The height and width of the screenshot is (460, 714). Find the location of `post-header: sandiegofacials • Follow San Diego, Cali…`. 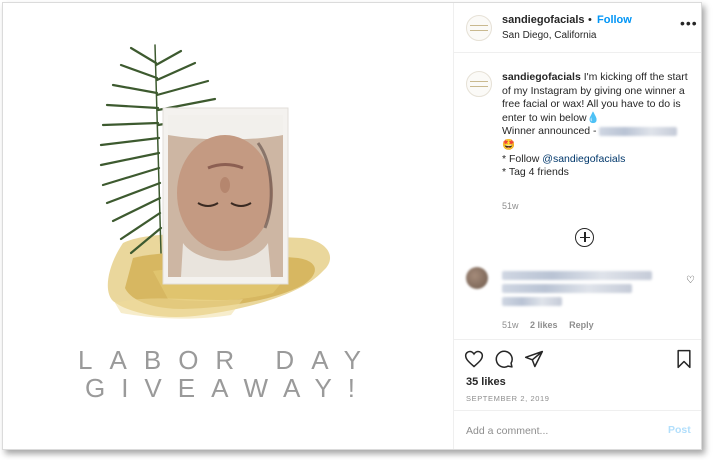

post-header: sandiegofacials • Follow San Diego, Cali… is located at coordinates (577, 28).